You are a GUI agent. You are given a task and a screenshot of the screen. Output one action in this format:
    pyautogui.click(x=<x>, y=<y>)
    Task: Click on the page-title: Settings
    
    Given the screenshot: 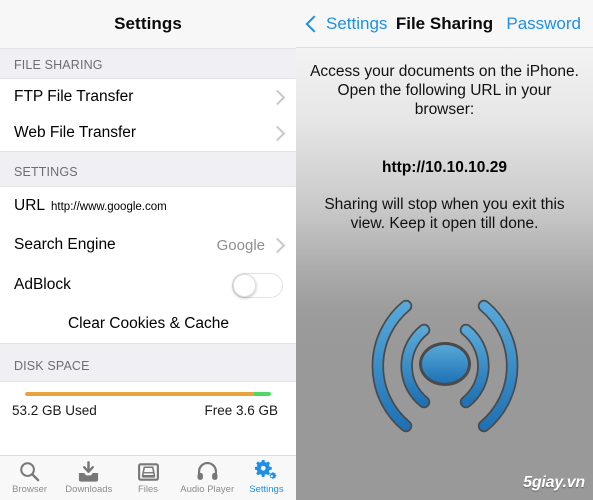 What is the action you would take?
    pyautogui.click(x=148, y=23)
    